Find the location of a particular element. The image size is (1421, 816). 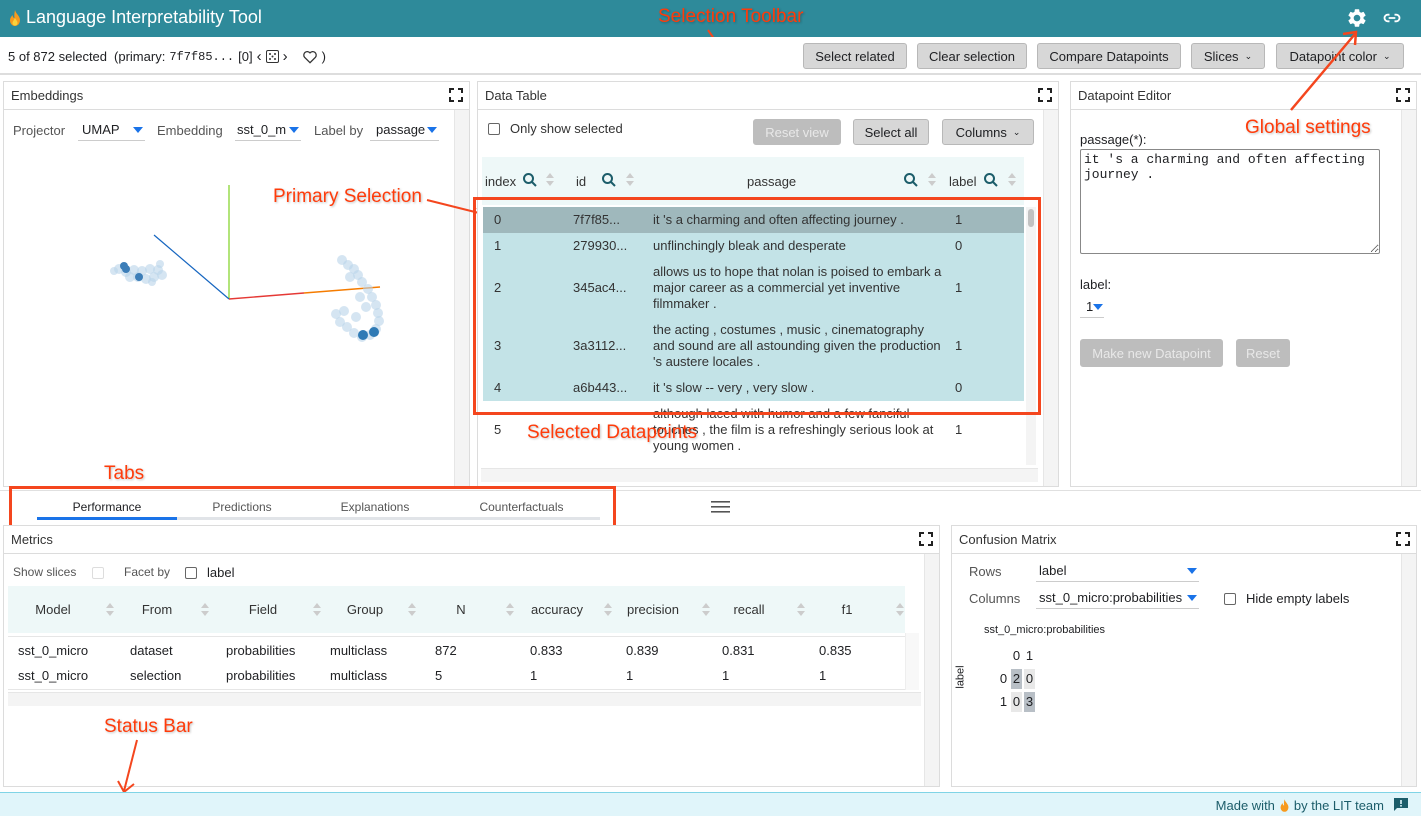

label-select: 1 is located at coordinates (1092, 307).